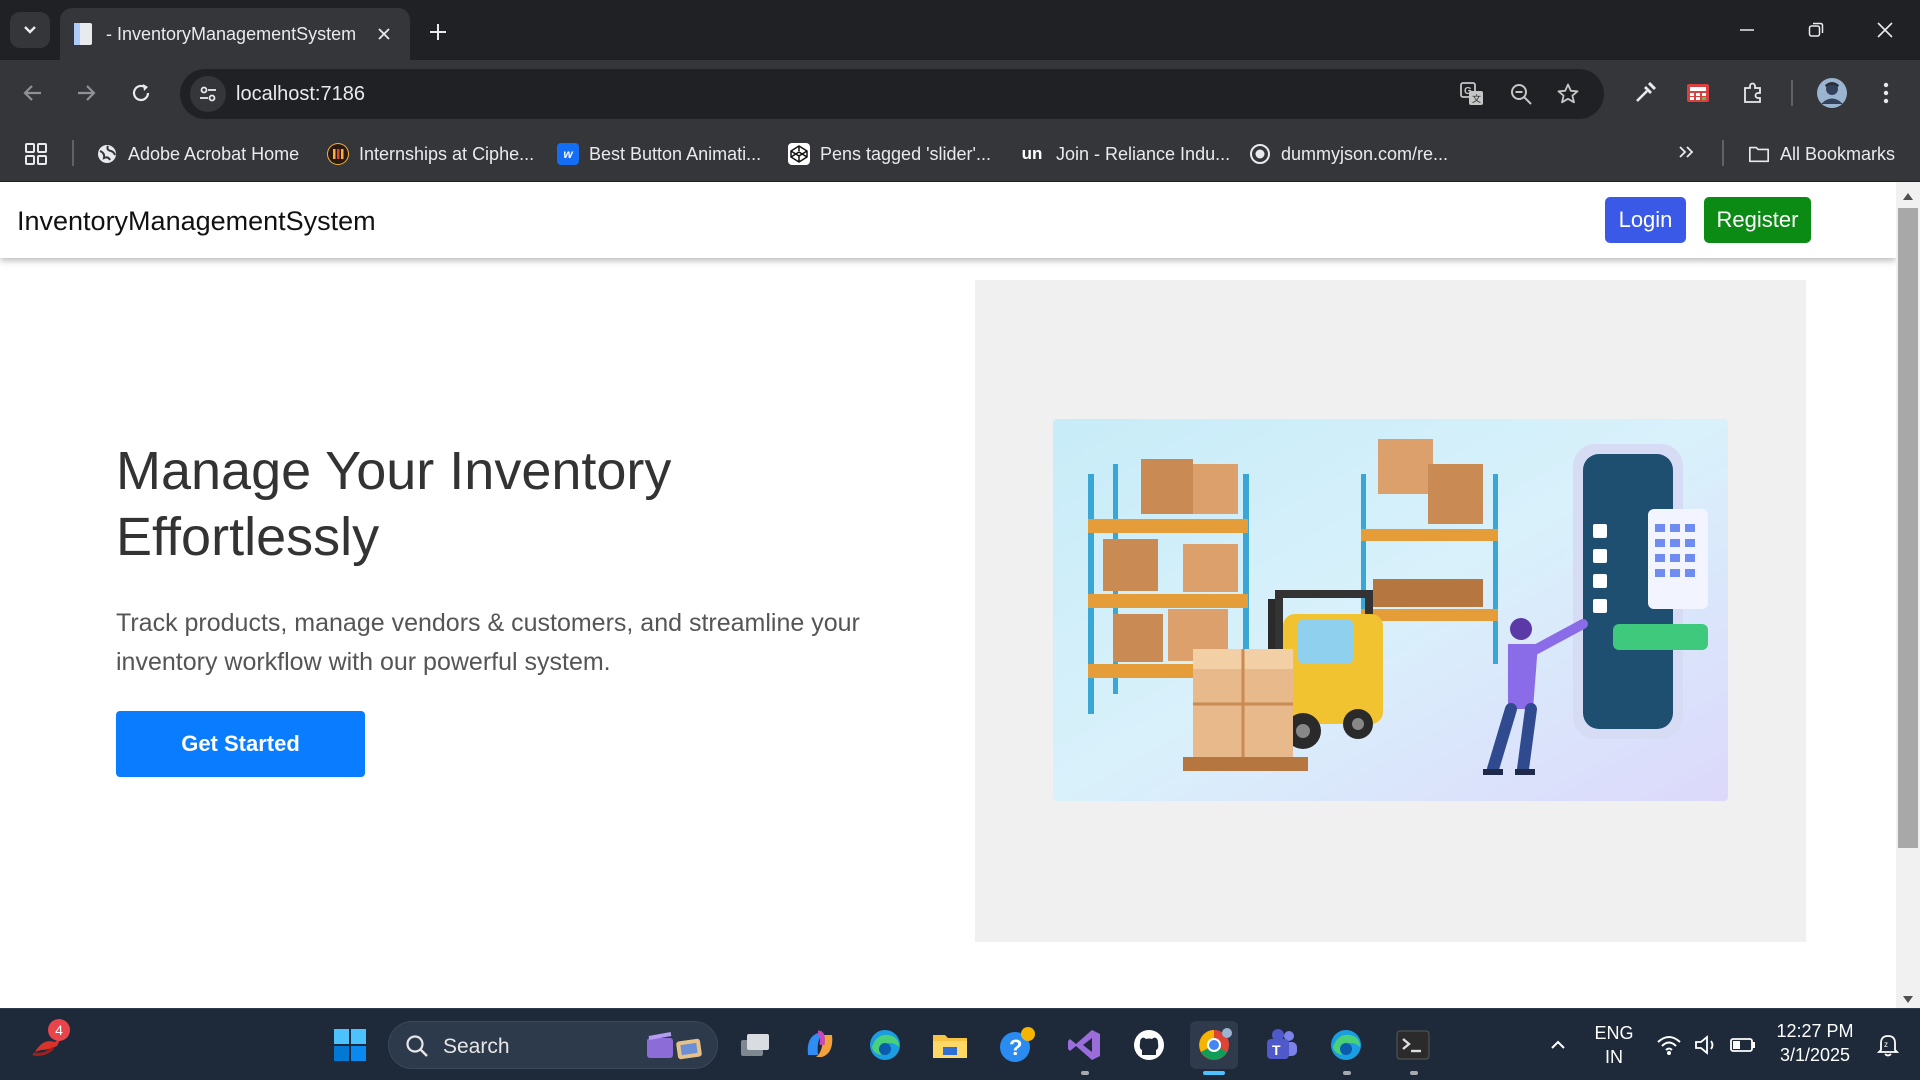  What do you see at coordinates (553, 1045) in the screenshot?
I see `taskbar-search-box: Search` at bounding box center [553, 1045].